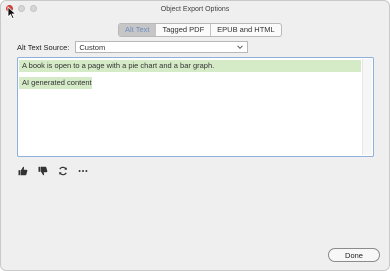 The height and width of the screenshot is (271, 390). I want to click on minimize-window-button, so click(21, 8).